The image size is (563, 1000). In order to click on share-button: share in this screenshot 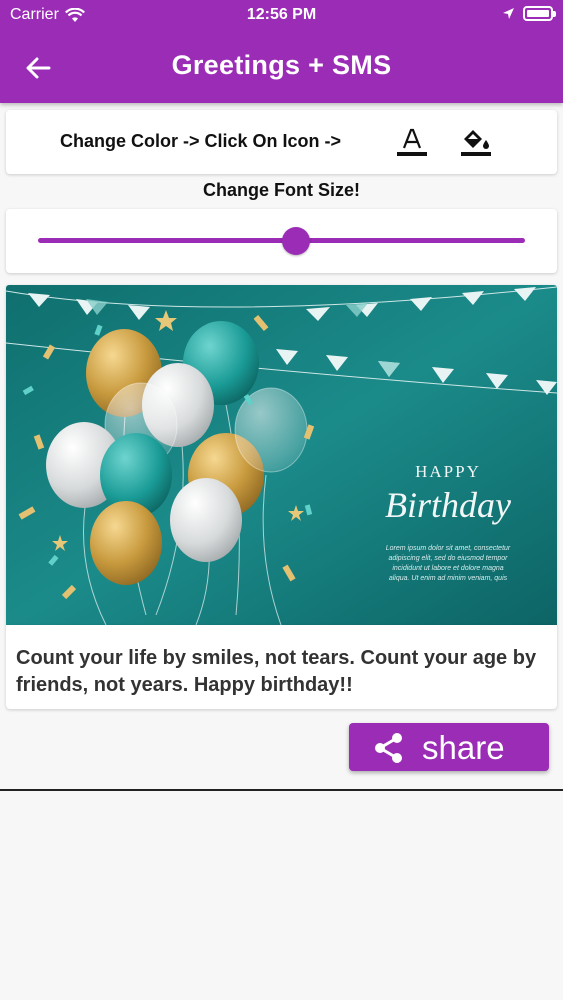, I will do `click(449, 747)`.